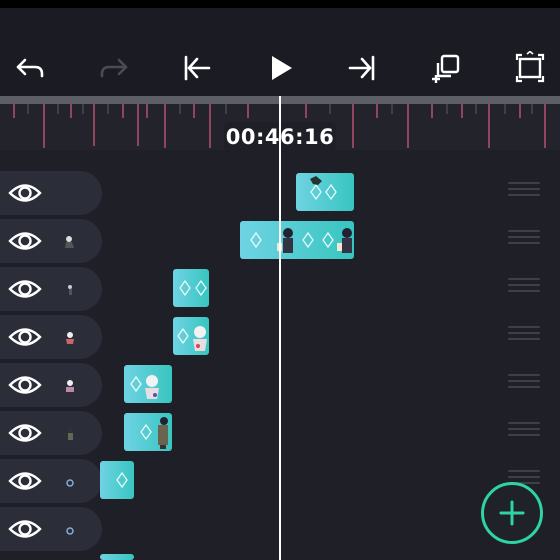  I want to click on play-icon, so click(282, 68).